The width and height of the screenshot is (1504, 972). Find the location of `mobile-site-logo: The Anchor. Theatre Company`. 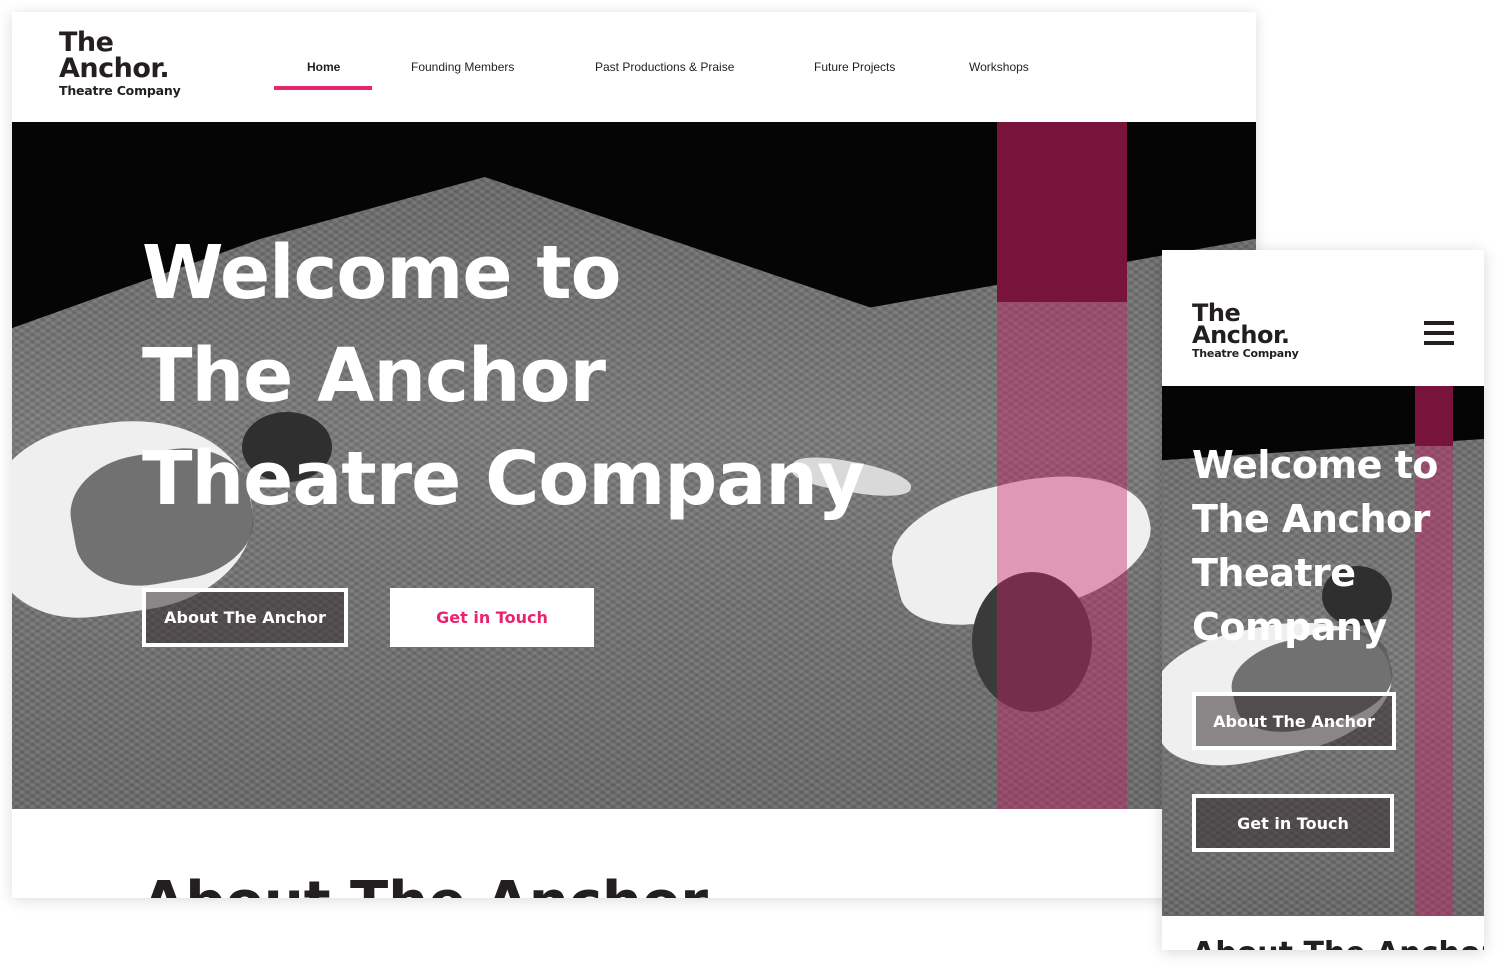

mobile-site-logo: The Anchor. Theatre Company is located at coordinates (1245, 331).